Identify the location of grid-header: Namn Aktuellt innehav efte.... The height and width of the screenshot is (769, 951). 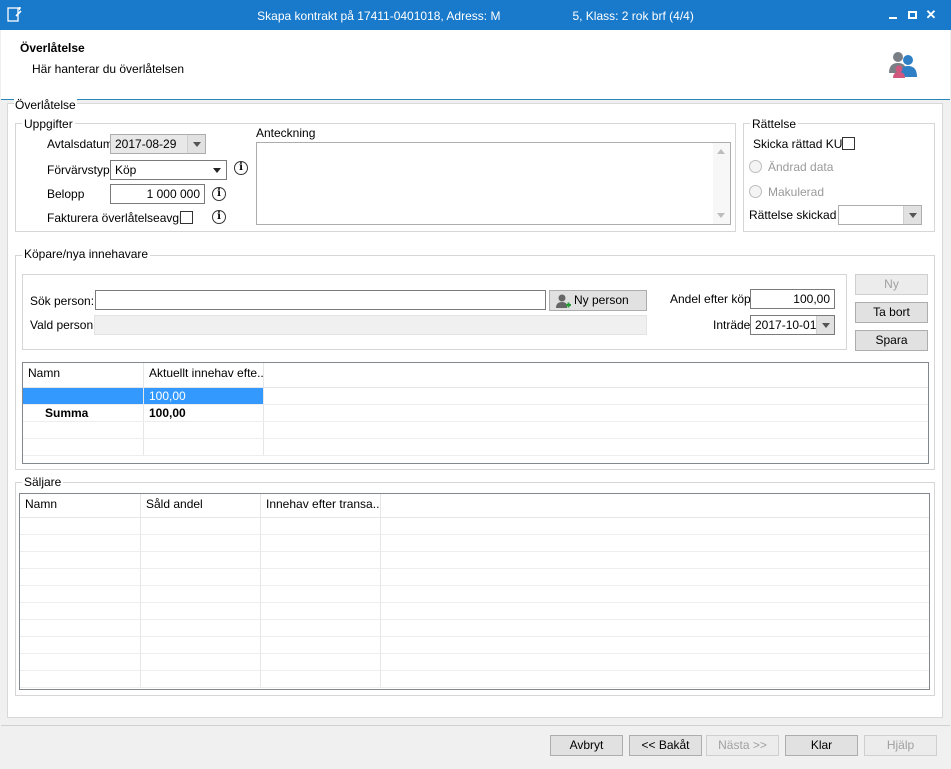
(475, 375).